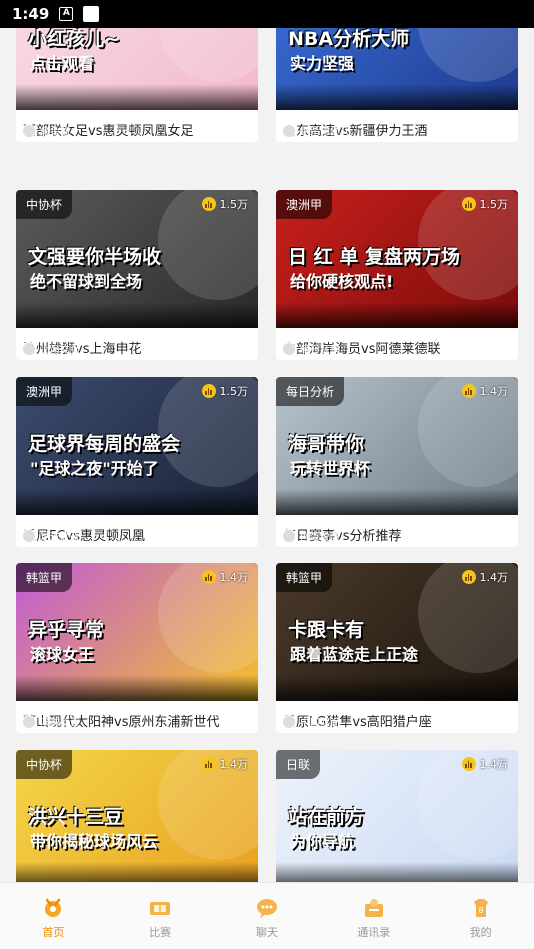  What do you see at coordinates (320, 350) in the screenshot?
I see `streamer-name: 每日红单` at bounding box center [320, 350].